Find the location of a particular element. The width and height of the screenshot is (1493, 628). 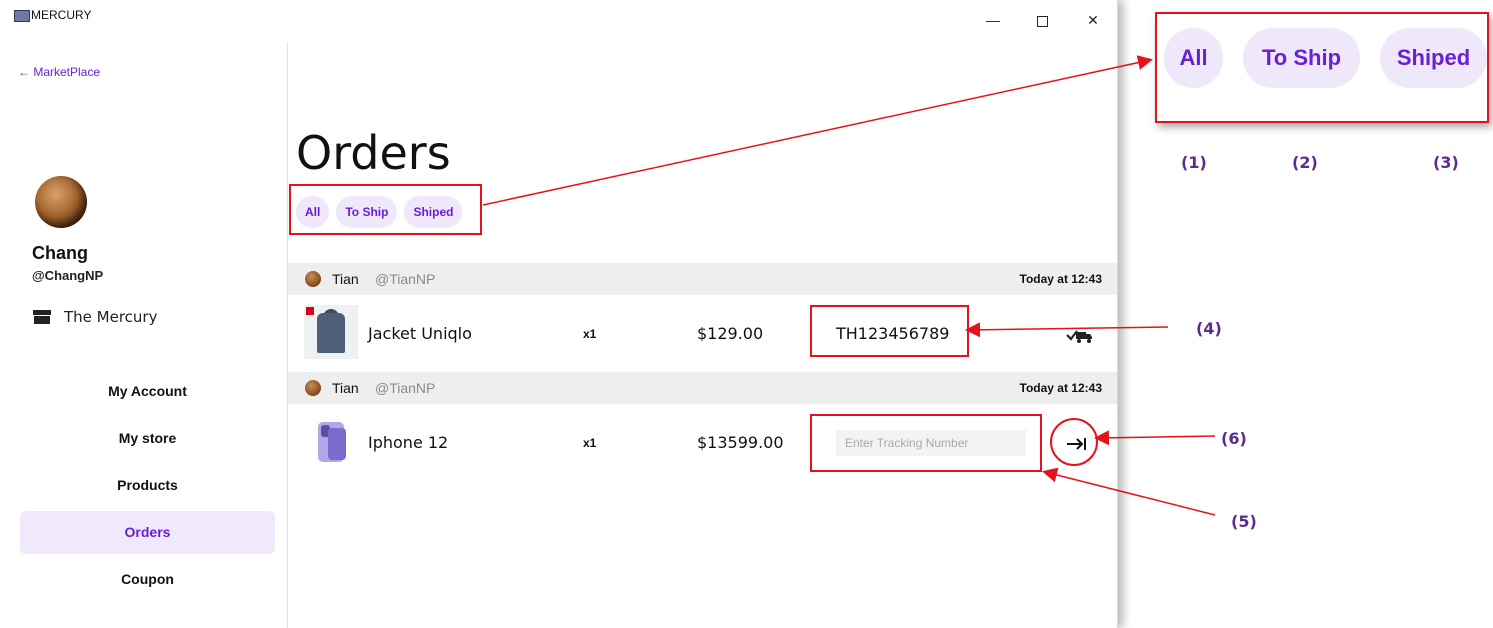

product-name: Iphone 12 is located at coordinates (408, 442).